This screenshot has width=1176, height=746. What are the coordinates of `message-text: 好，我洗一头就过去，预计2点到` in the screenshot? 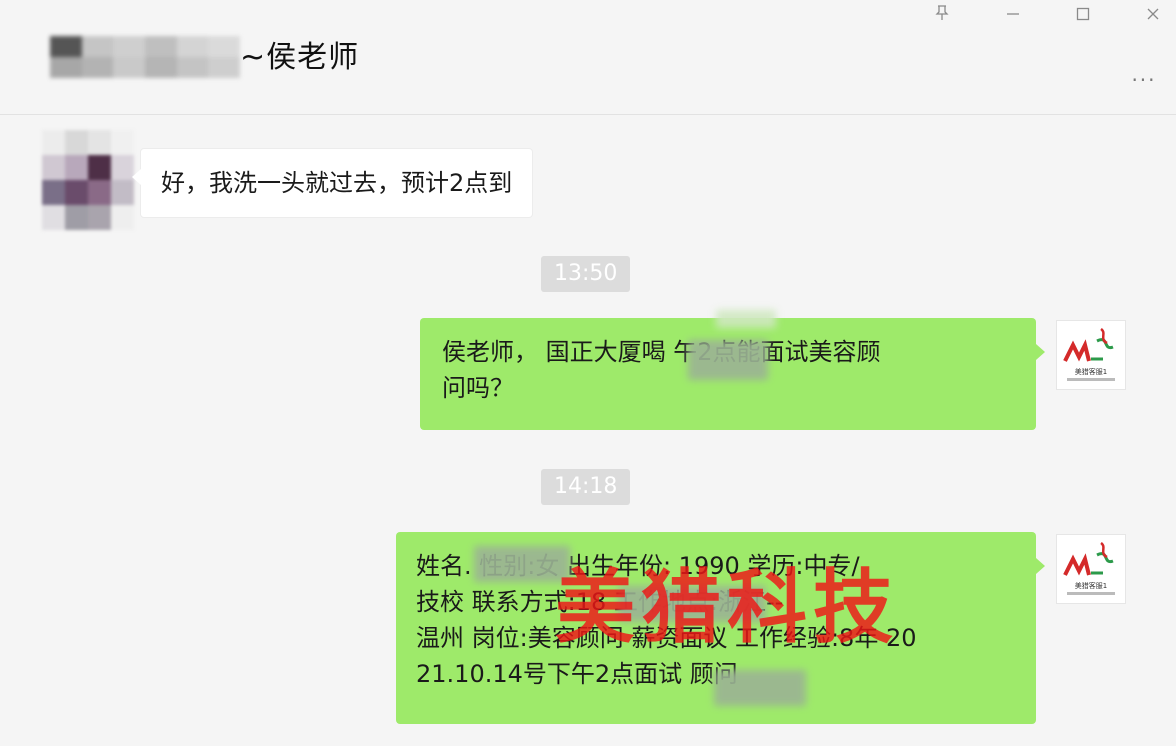 It's located at (337, 183).